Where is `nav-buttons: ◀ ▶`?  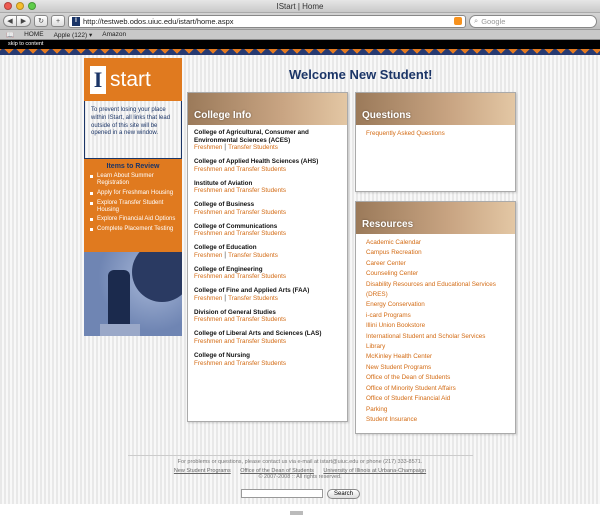 nav-buttons: ◀ ▶ is located at coordinates (17, 21).